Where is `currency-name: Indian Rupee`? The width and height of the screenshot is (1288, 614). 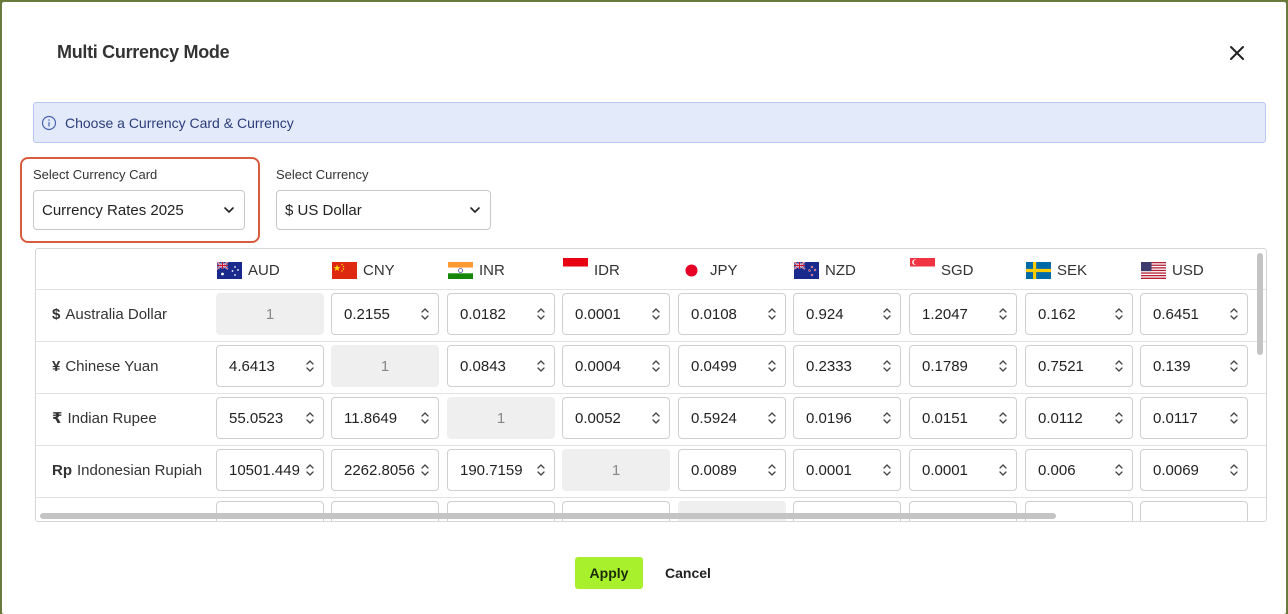 currency-name: Indian Rupee is located at coordinates (112, 418).